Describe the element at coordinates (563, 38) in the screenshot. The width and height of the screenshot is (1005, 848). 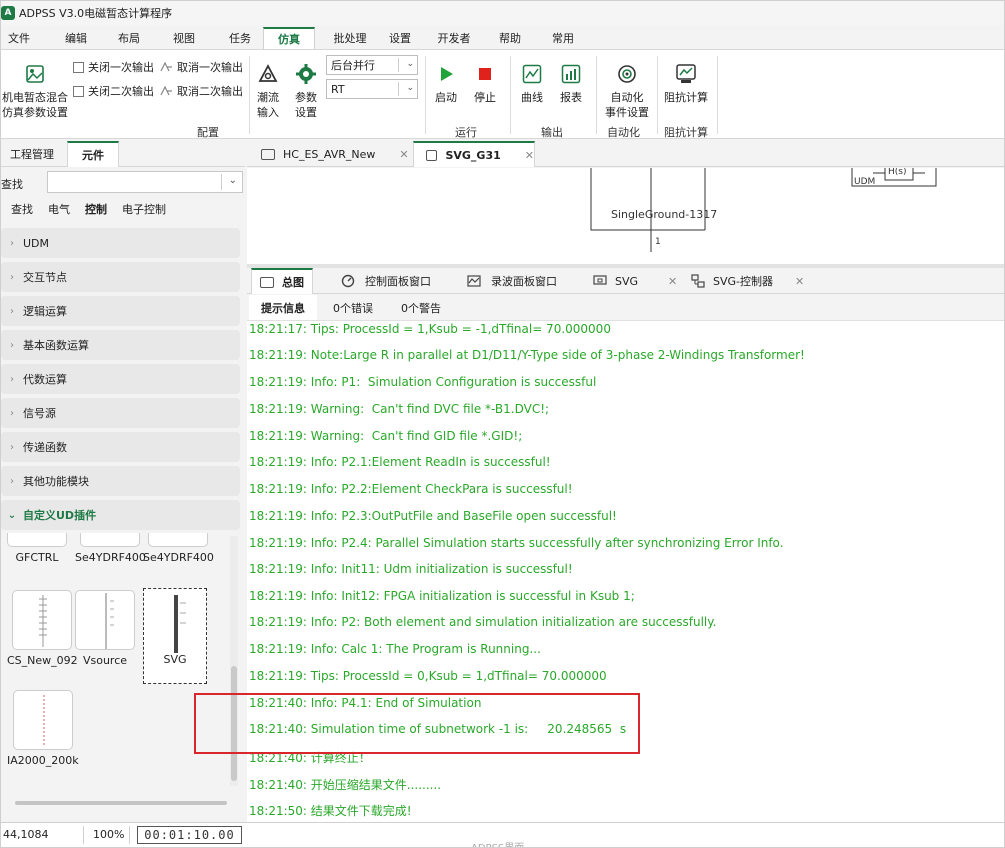
I see `menu-common: 常用` at that location.